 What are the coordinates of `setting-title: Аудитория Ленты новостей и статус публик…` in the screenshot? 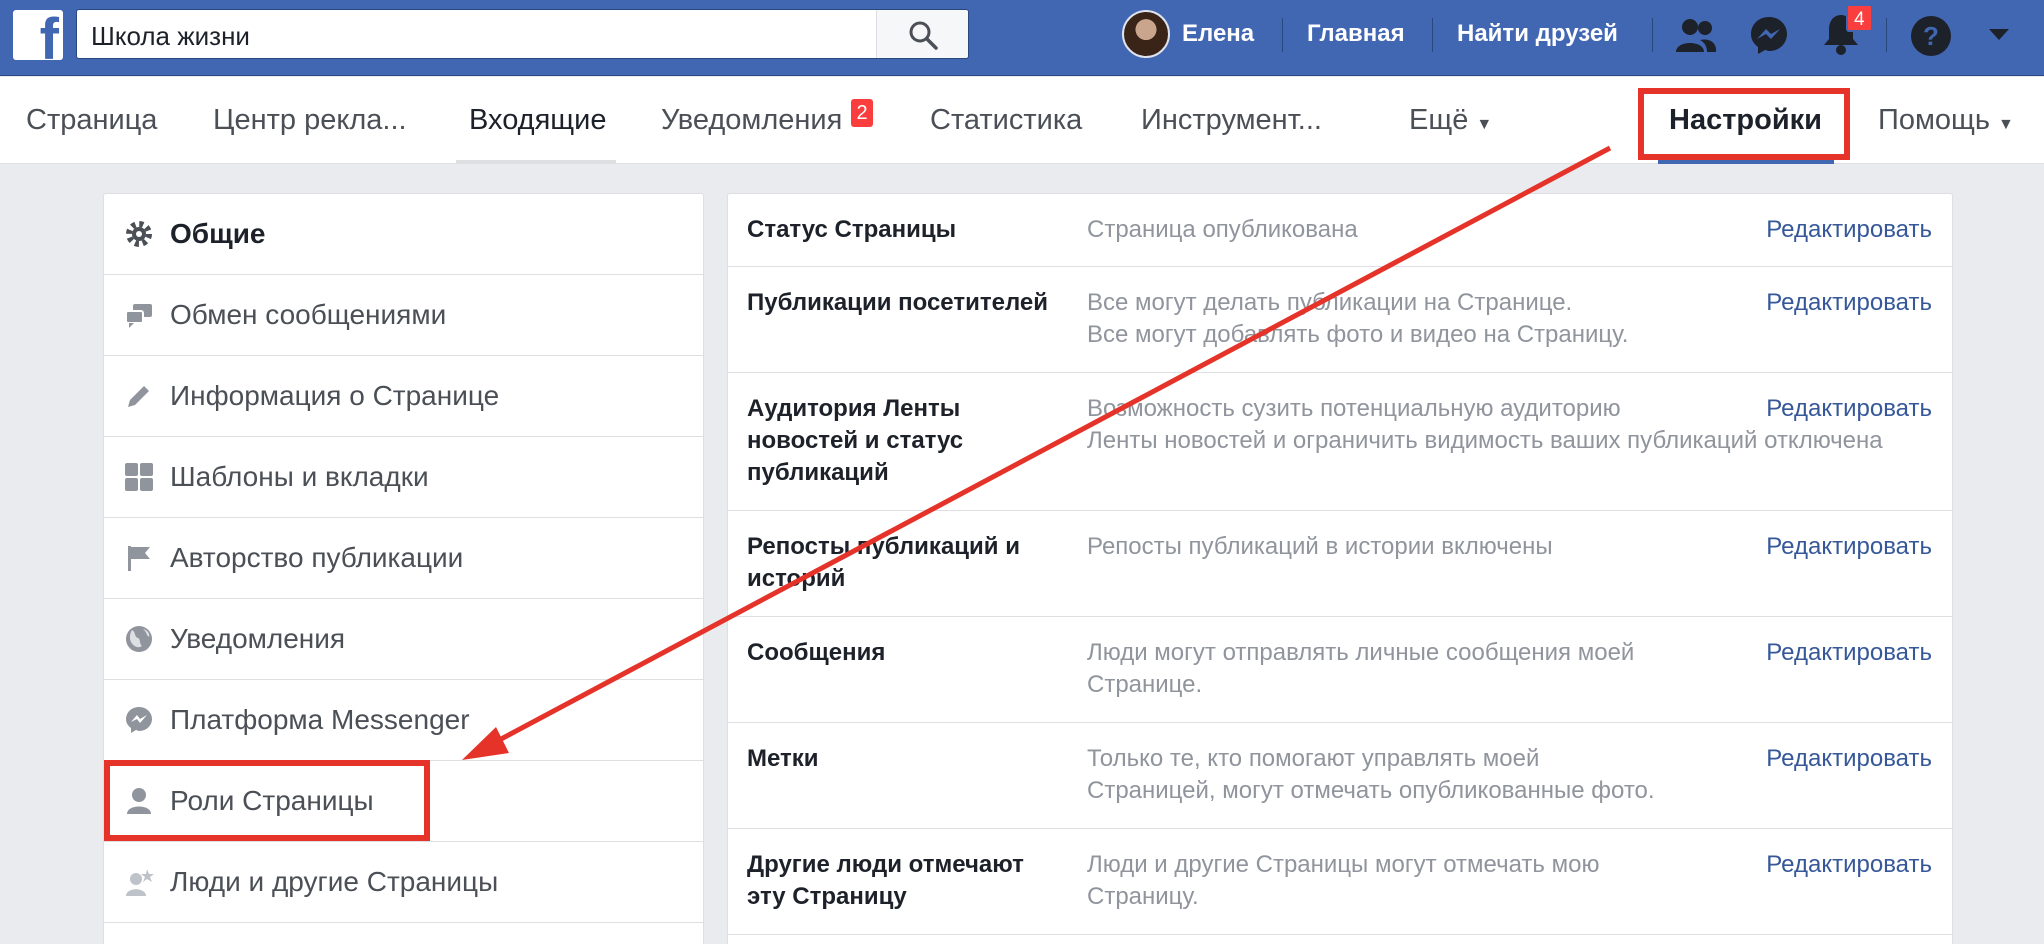 It's located at (855, 440).